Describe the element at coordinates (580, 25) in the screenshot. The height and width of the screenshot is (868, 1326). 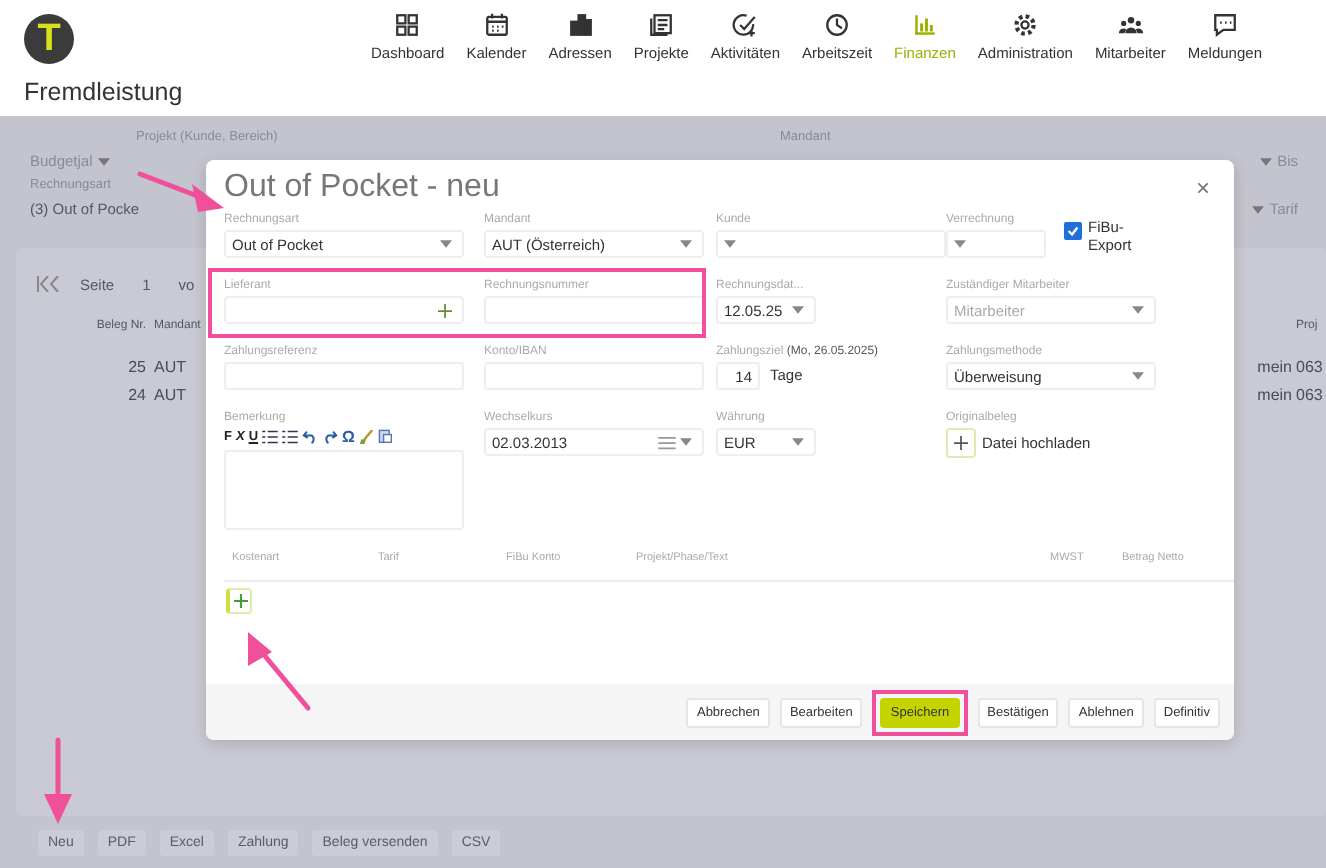
I see `buildings-icon` at that location.